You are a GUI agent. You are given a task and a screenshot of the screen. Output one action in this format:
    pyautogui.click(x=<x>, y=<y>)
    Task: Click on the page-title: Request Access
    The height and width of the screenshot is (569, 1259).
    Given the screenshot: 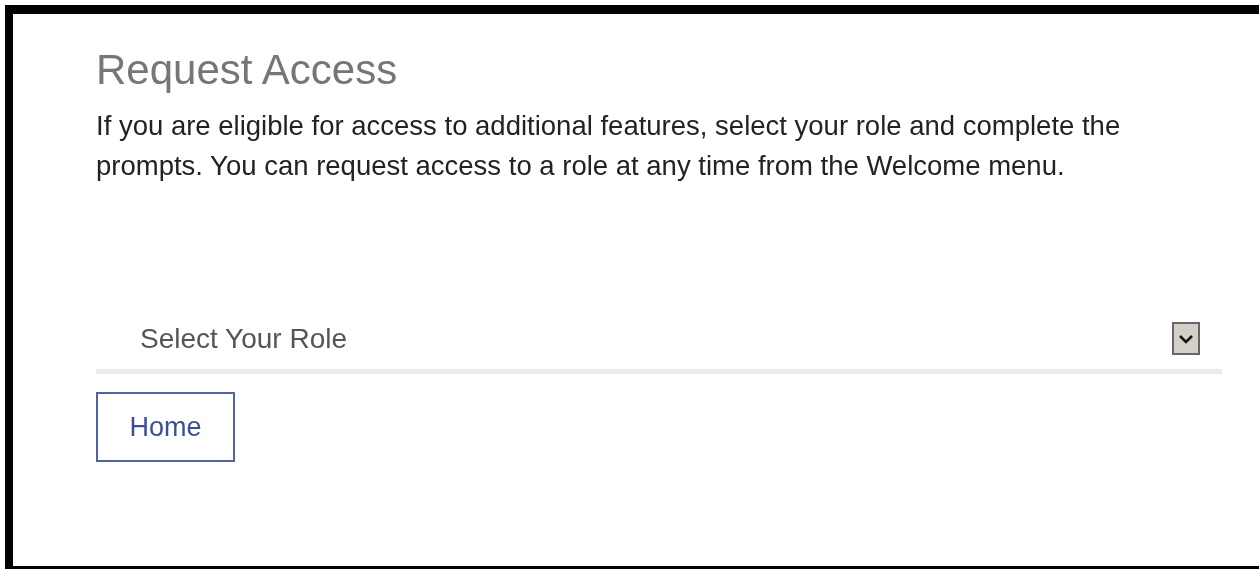 What is the action you would take?
    pyautogui.click(x=247, y=70)
    